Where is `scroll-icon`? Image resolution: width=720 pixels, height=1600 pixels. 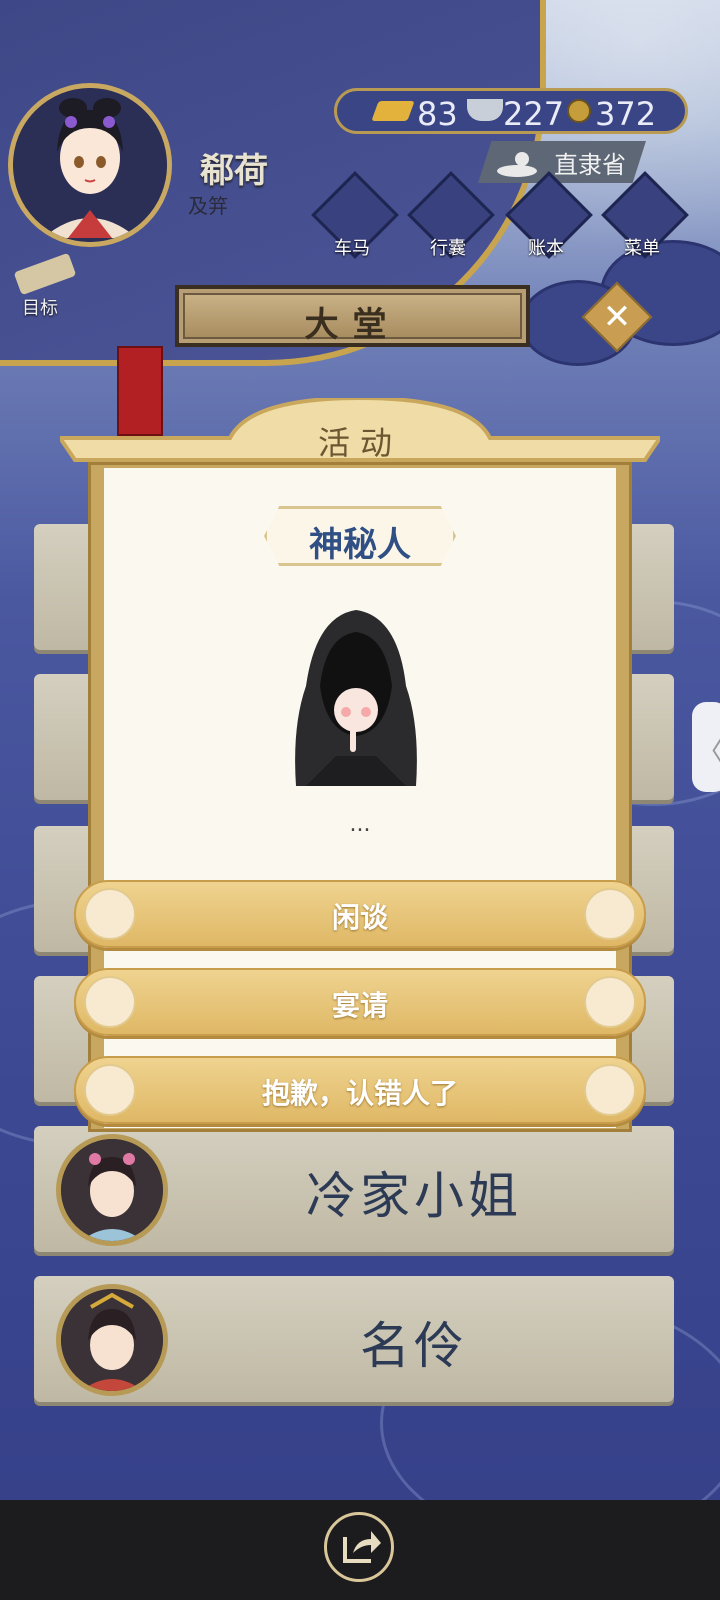
scroll-icon is located at coordinates (45, 274).